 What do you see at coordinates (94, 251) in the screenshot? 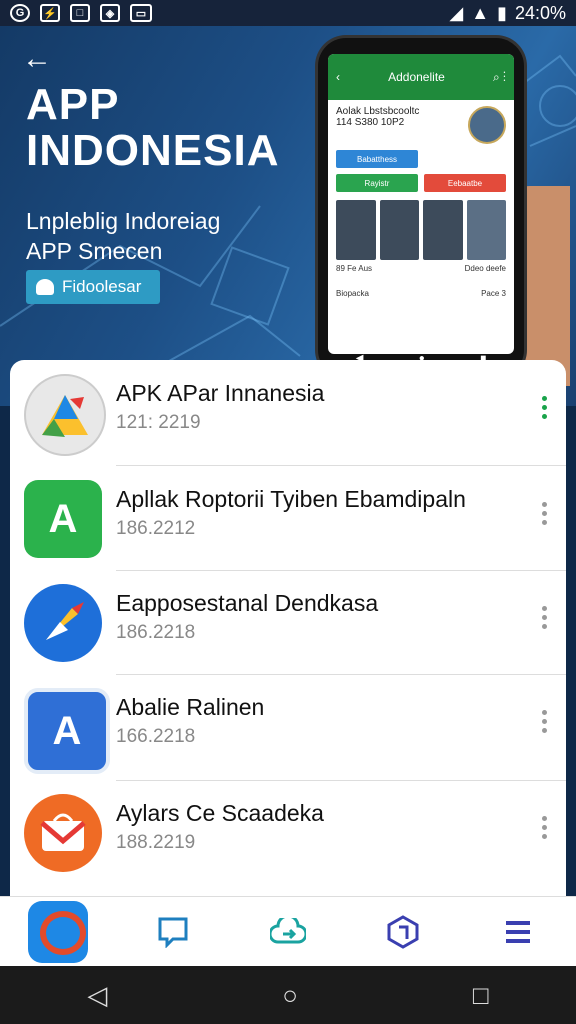
I see `hero-subtitle-line2: APP Smecen` at bounding box center [94, 251].